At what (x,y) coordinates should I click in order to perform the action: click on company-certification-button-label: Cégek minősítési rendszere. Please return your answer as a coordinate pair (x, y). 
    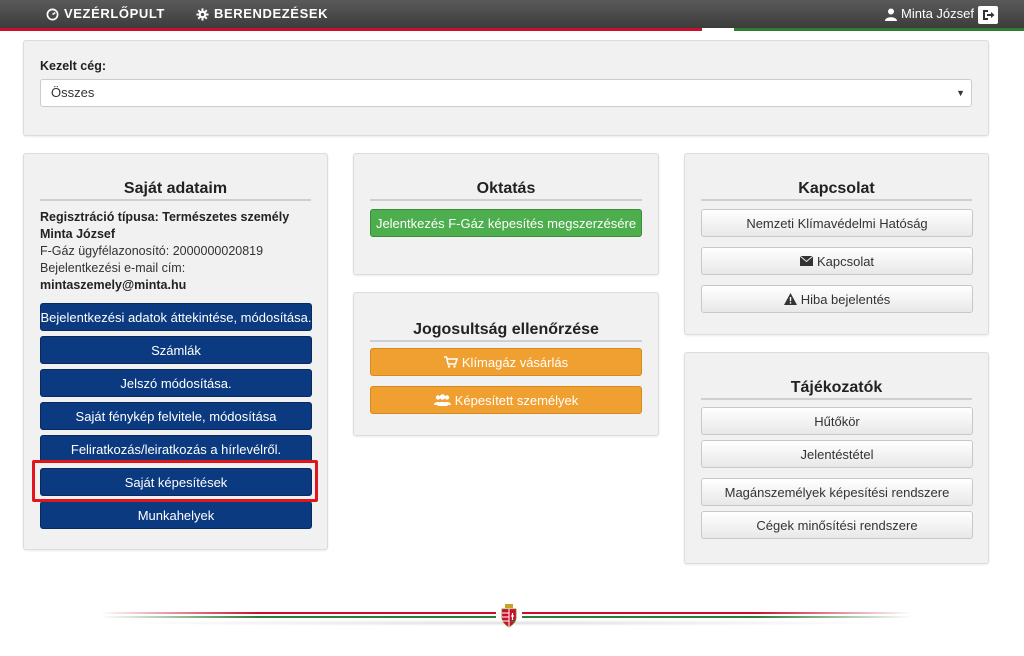
    Looking at the image, I should click on (837, 525).